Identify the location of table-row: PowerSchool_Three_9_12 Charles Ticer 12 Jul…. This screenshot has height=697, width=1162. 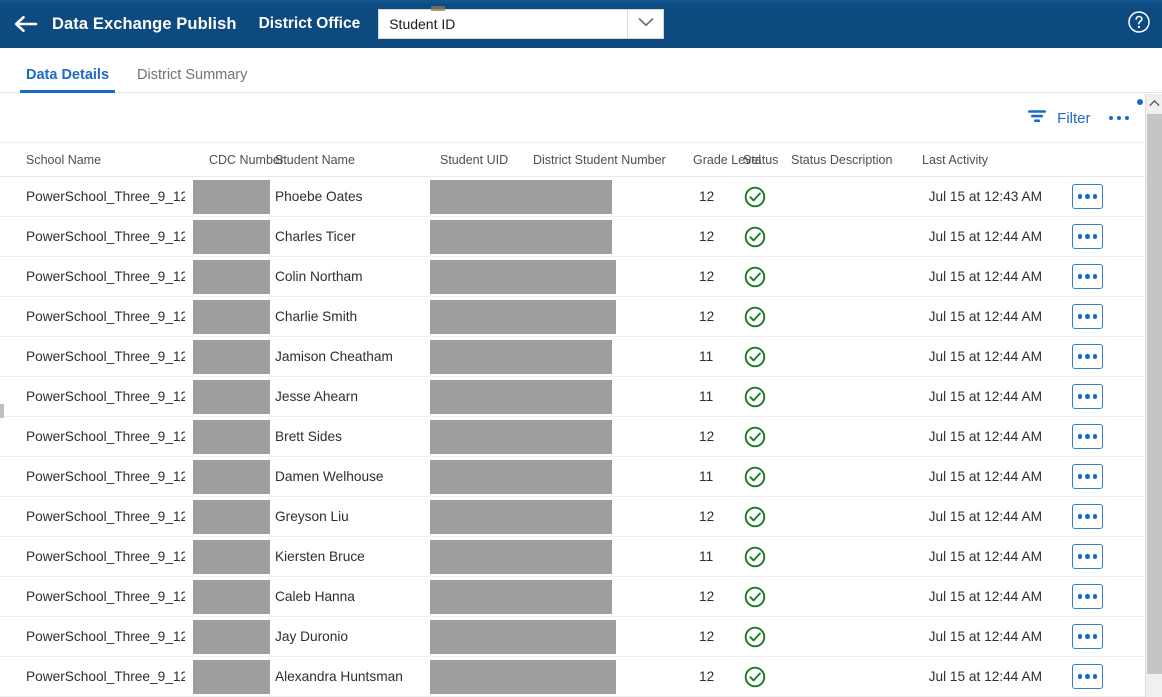
(572, 236).